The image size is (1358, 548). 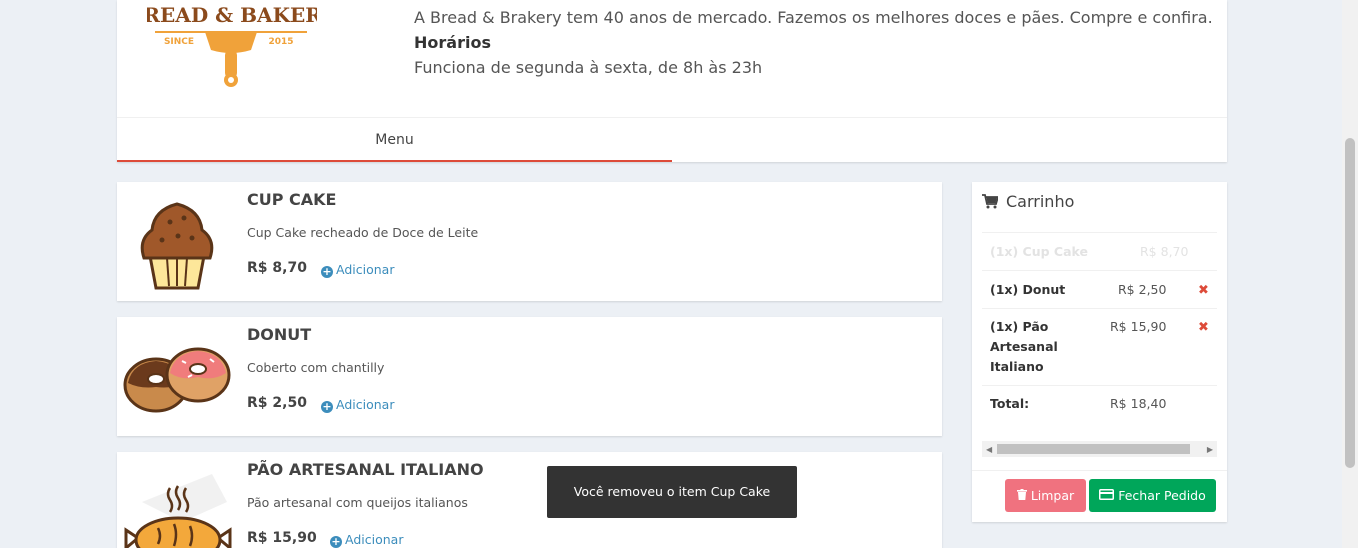 I want to click on product-name: PÃO ARTESANAL ITALIANO, so click(x=365, y=469).